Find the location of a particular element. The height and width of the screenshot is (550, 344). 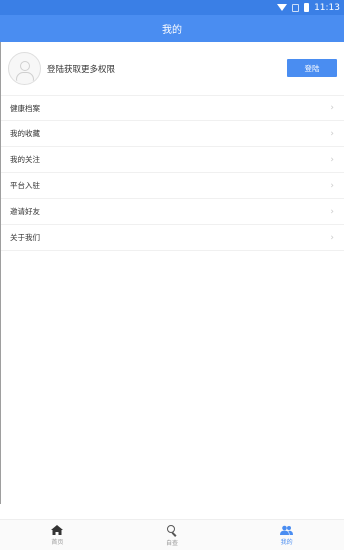

status-icons: 11:13 is located at coordinates (308, 7).